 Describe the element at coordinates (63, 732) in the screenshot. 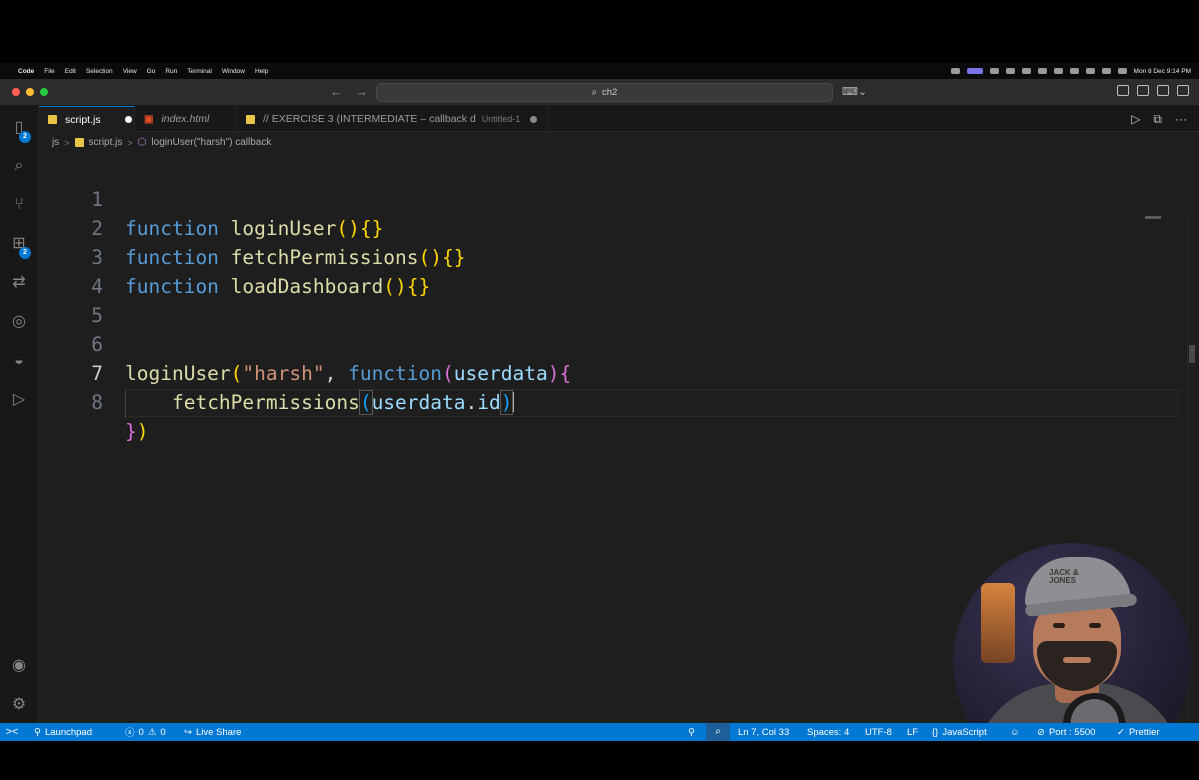

I see `launchpad-item: ⚲ Launchpad` at that location.